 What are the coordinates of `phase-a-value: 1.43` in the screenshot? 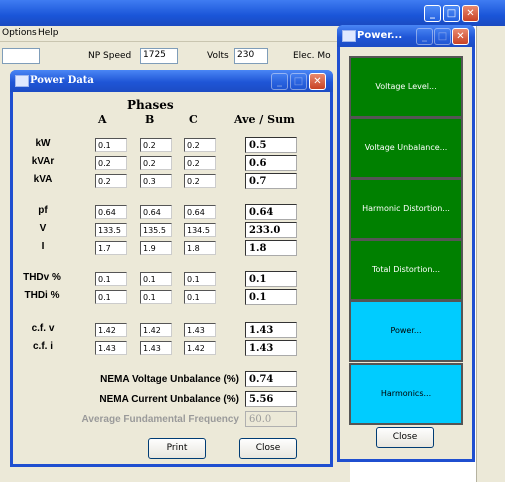 It's located at (111, 348).